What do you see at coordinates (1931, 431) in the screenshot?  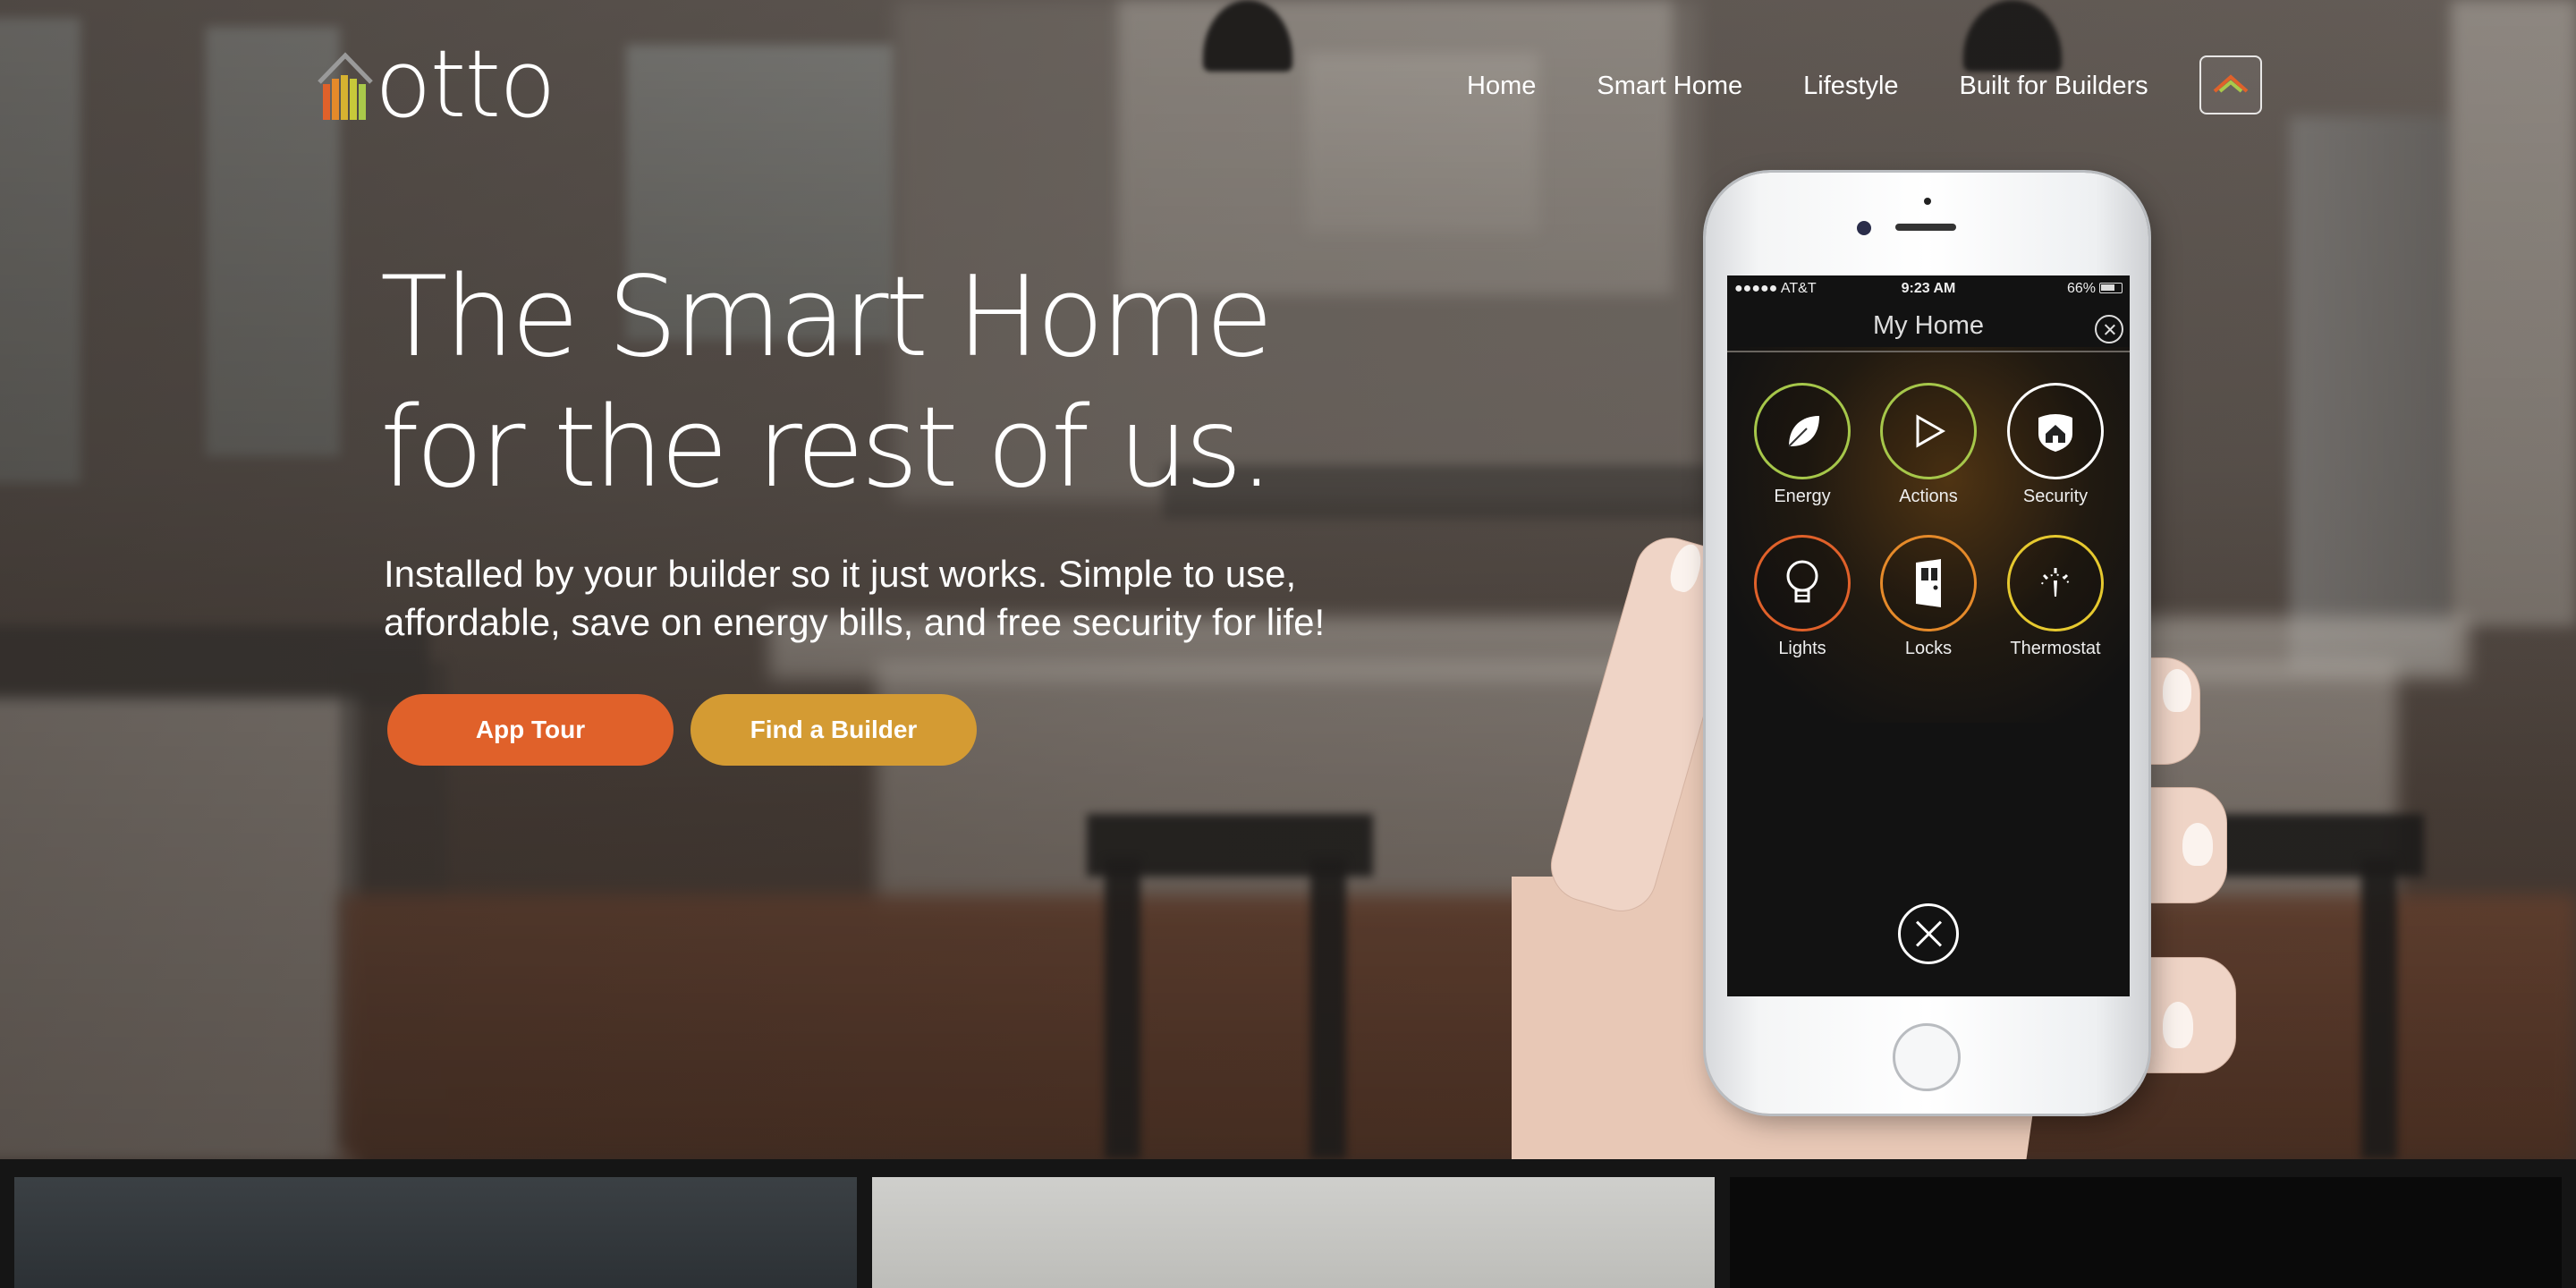 I see `play-icon` at bounding box center [1931, 431].